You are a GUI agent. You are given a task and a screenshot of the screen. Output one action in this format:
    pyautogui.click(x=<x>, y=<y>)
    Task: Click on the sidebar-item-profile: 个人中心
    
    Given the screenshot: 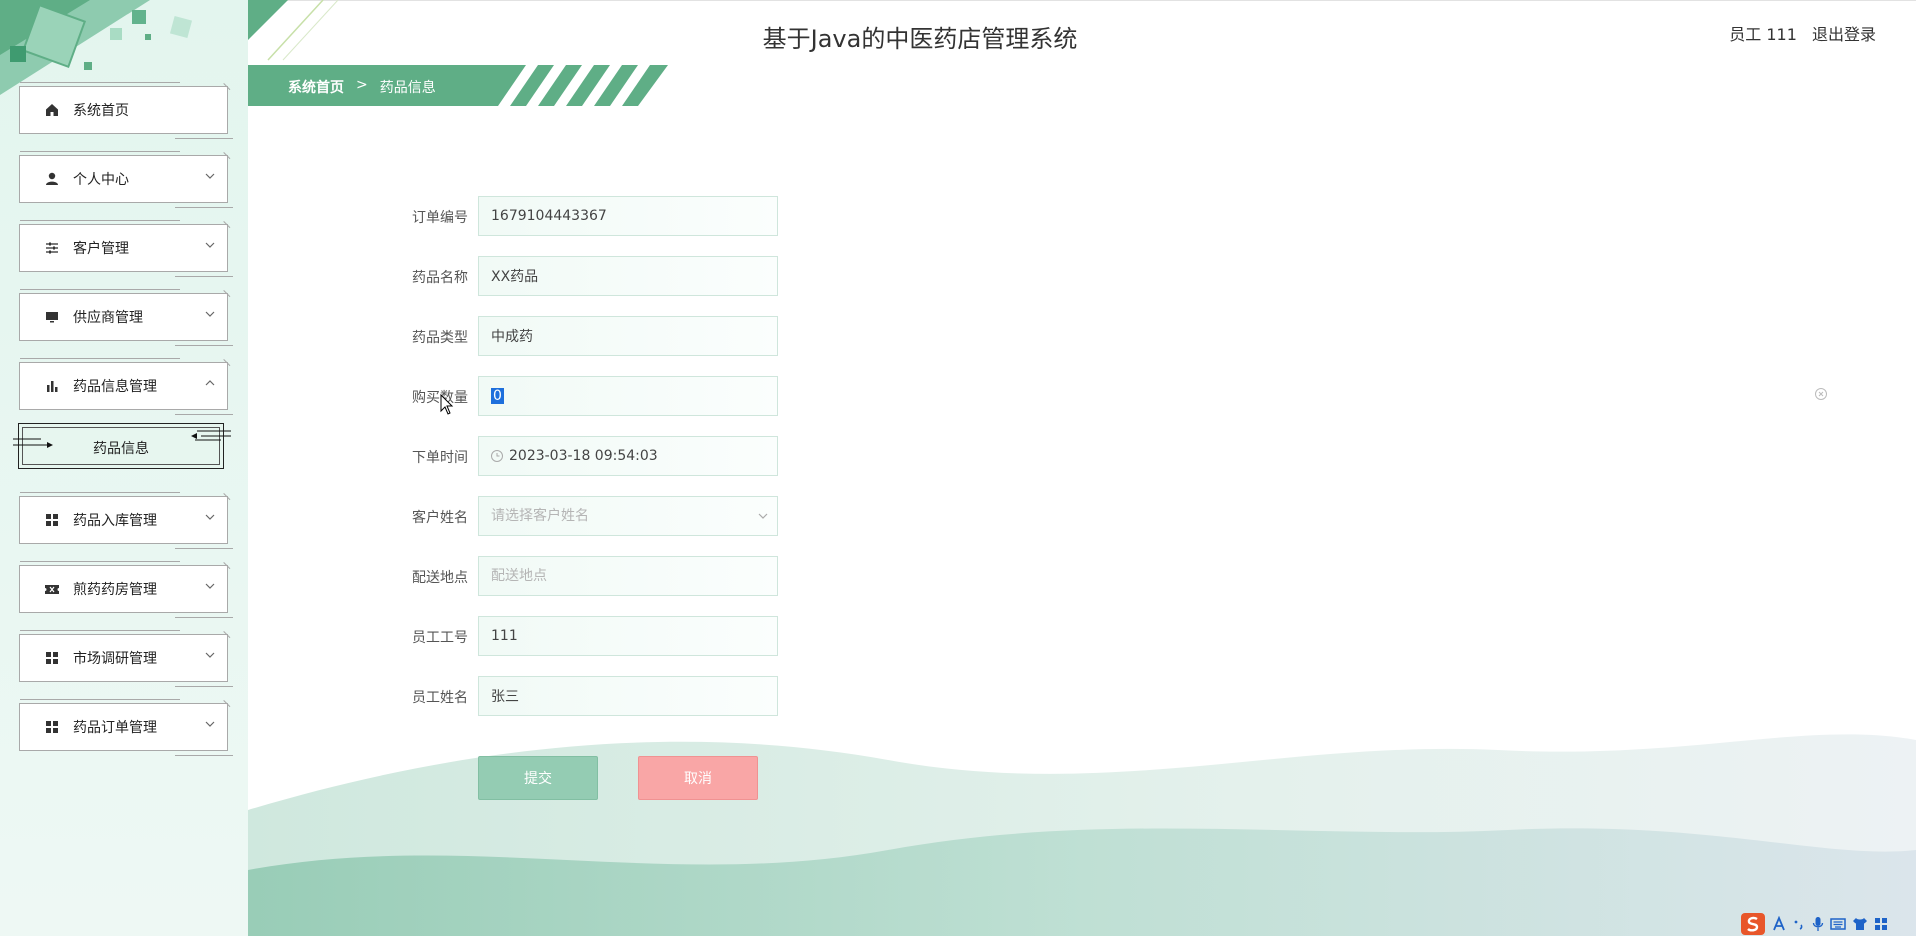 What is the action you would take?
    pyautogui.click(x=126, y=179)
    